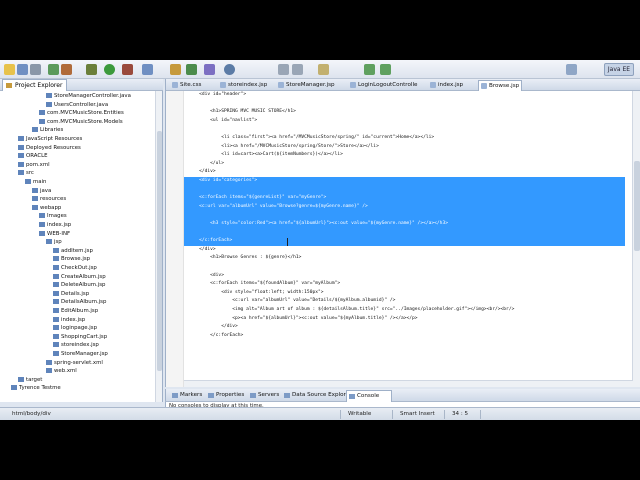  Describe the element at coordinates (369, 396) in the screenshot. I see `bottom-panel-tab: Console` at that location.